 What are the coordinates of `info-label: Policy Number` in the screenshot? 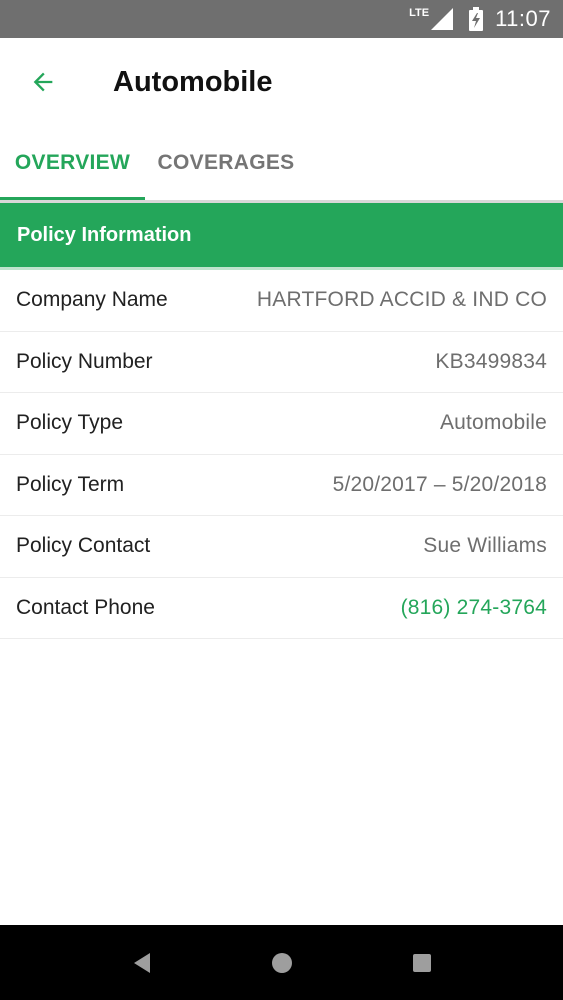 It's located at (84, 361).